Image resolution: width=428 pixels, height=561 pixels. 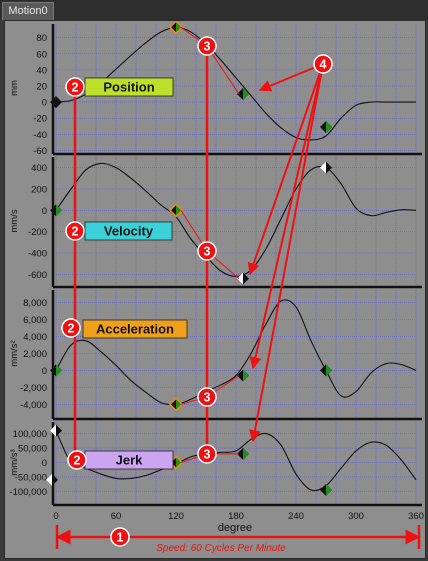 I want to click on y-axis-unit-label: mm, so click(x=14, y=88).